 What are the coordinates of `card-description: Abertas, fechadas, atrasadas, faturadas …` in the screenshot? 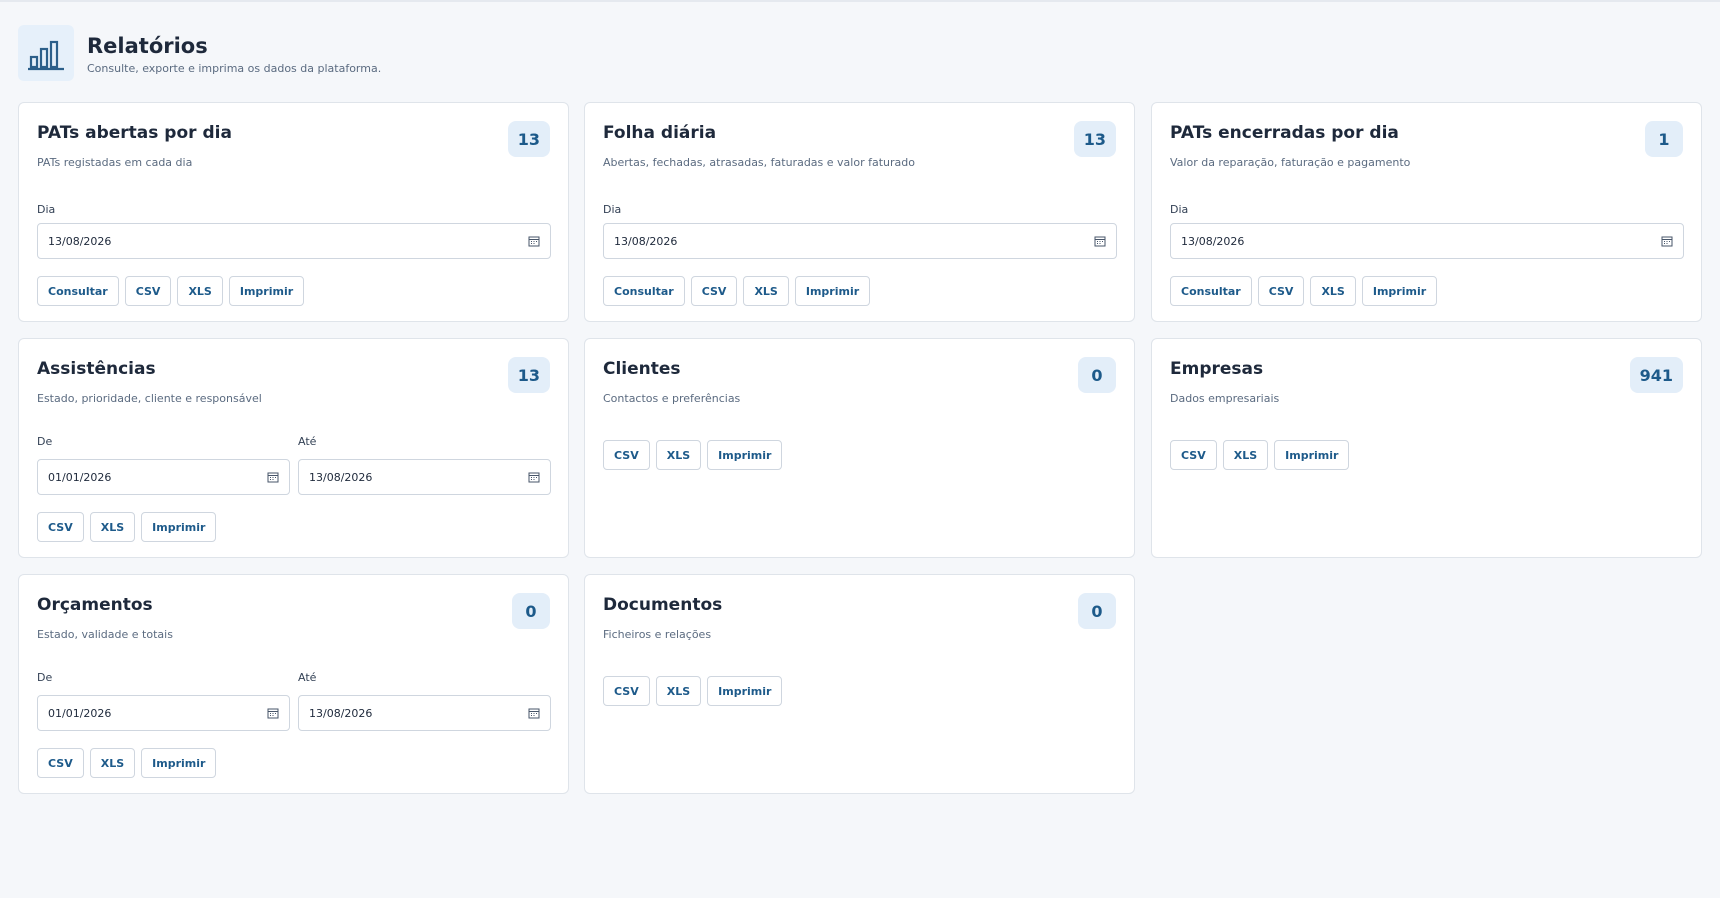 It's located at (759, 162).